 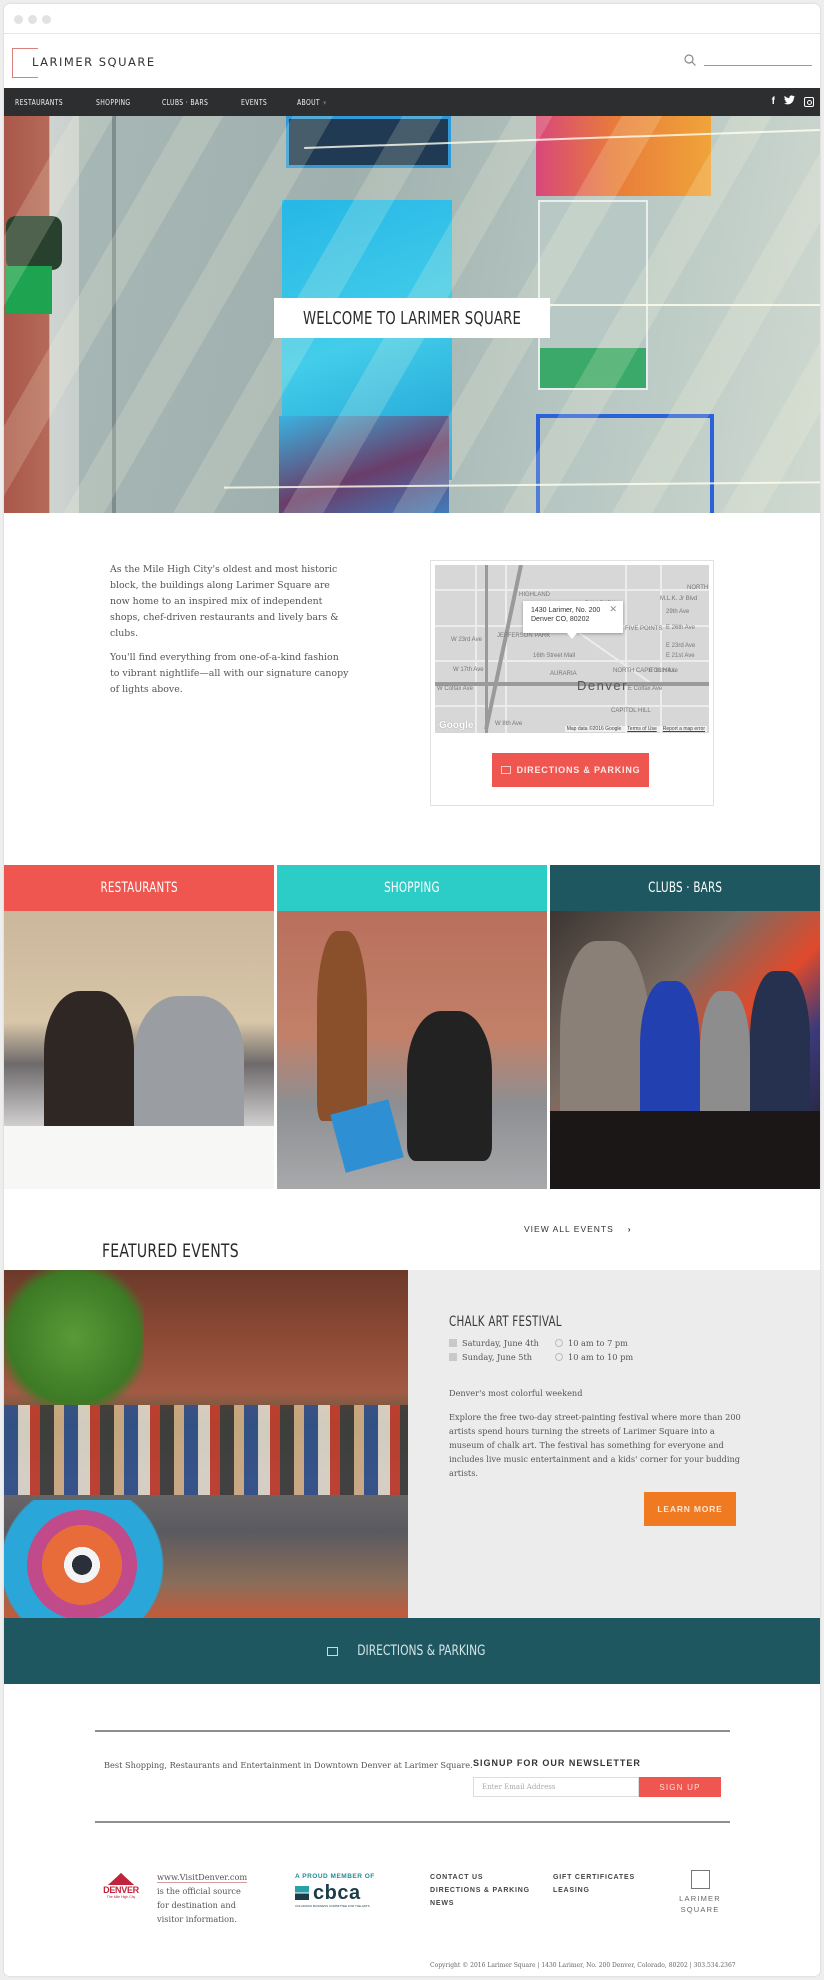 What do you see at coordinates (641, 729) in the screenshot?
I see `map-terms-link: Terms of Use` at bounding box center [641, 729].